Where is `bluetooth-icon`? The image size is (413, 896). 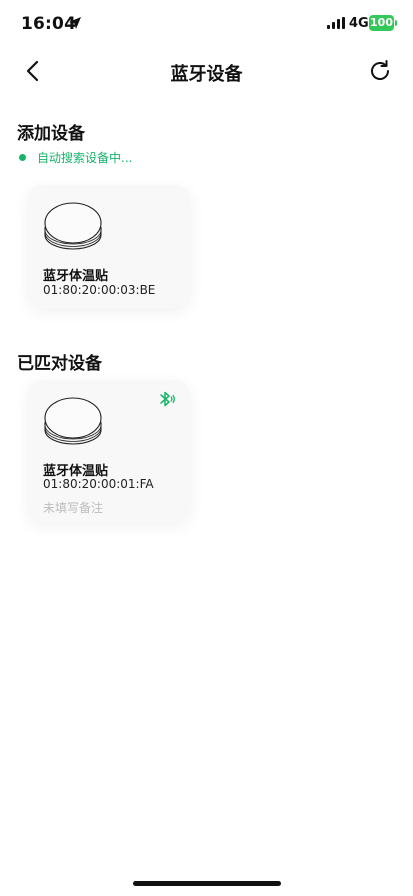 bluetooth-icon is located at coordinates (167, 399).